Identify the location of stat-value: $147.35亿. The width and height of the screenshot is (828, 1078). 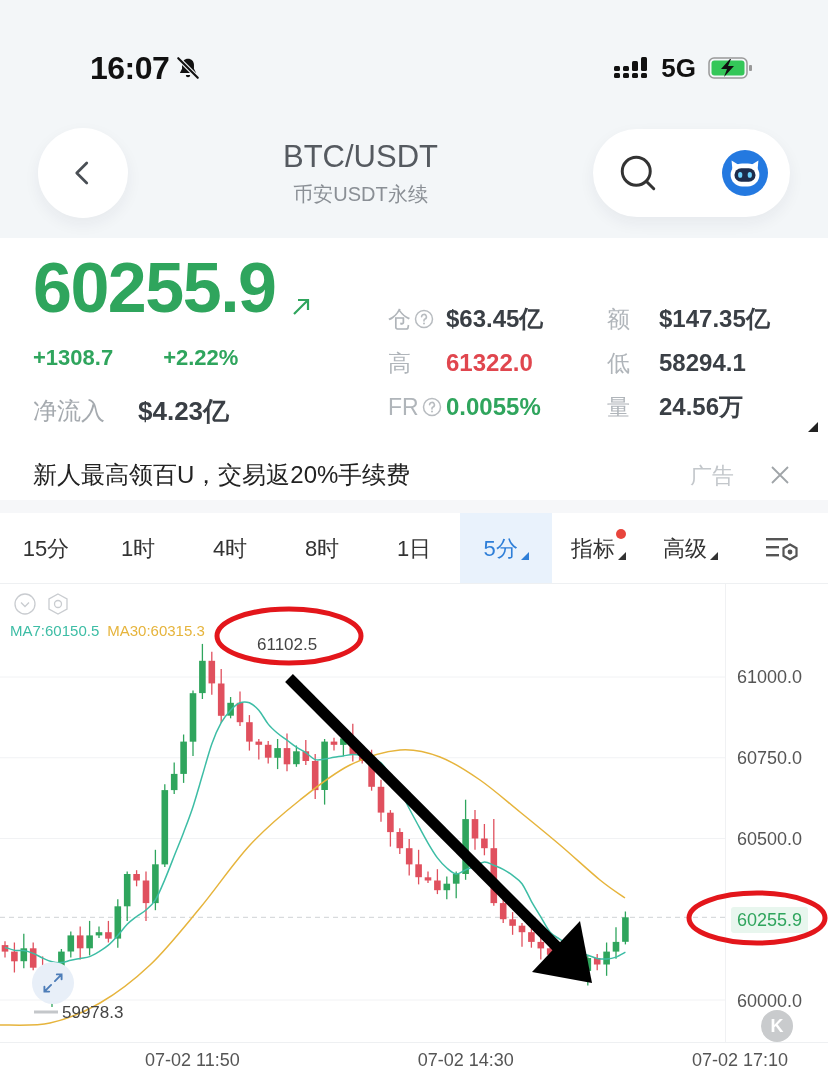
(714, 319).